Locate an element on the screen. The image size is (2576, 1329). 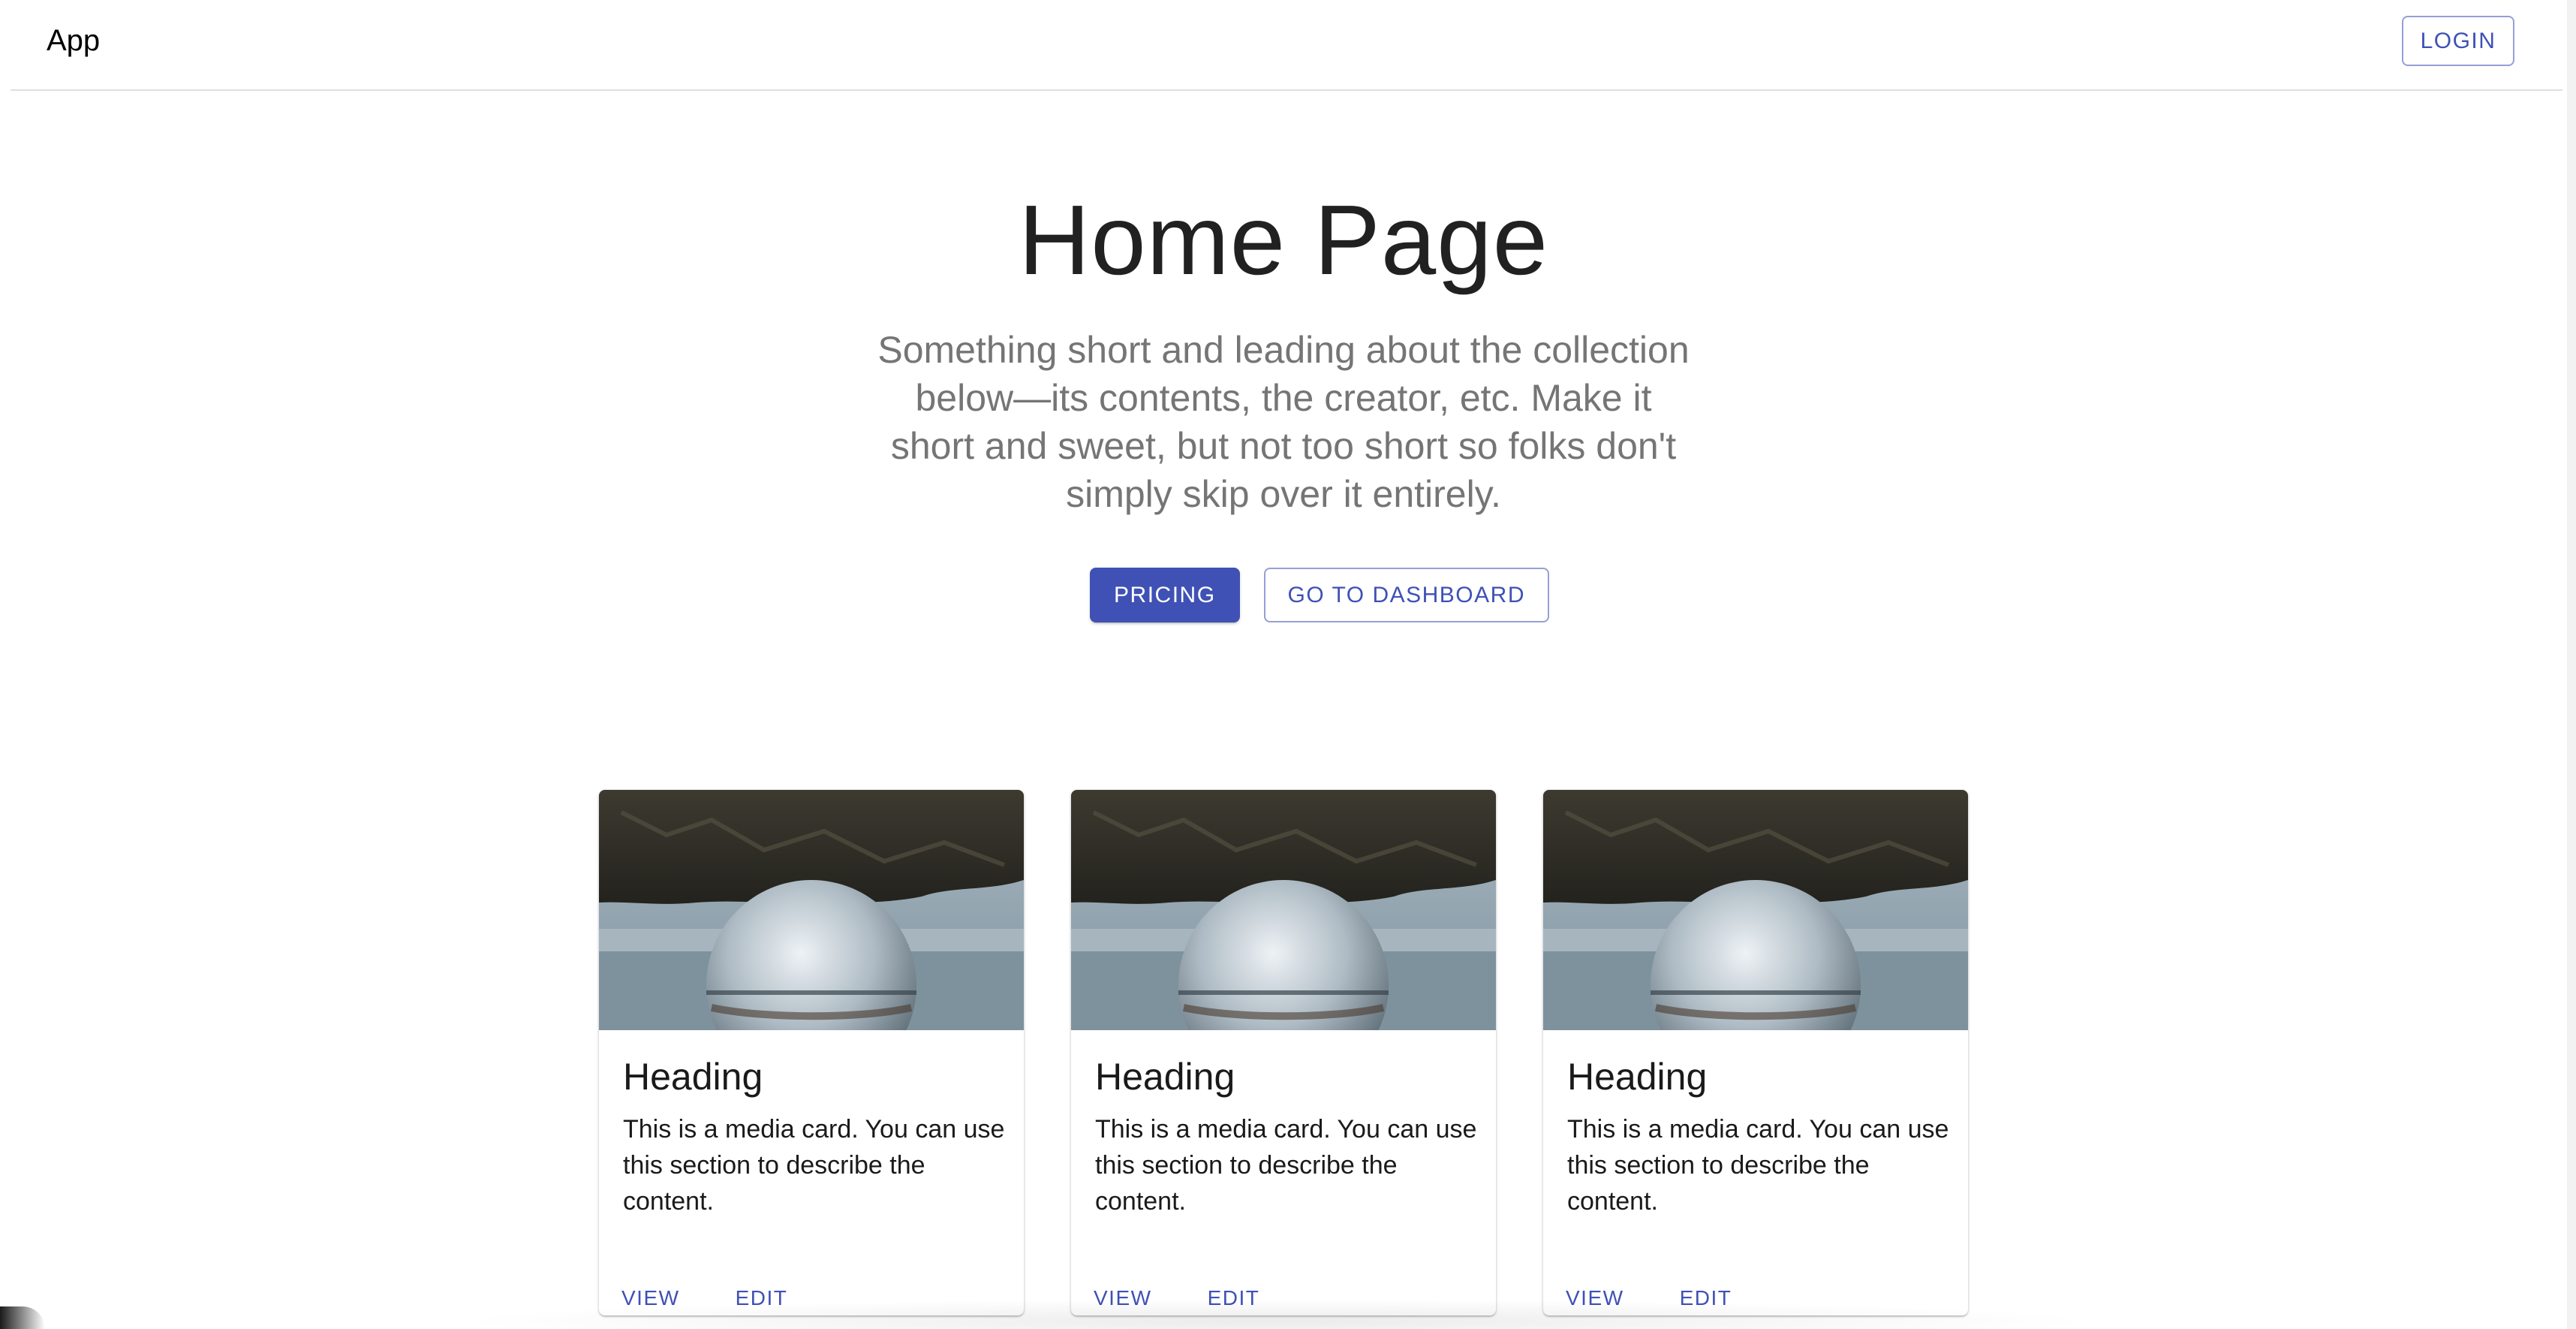
page-title: Home Page is located at coordinates (1283, 240).